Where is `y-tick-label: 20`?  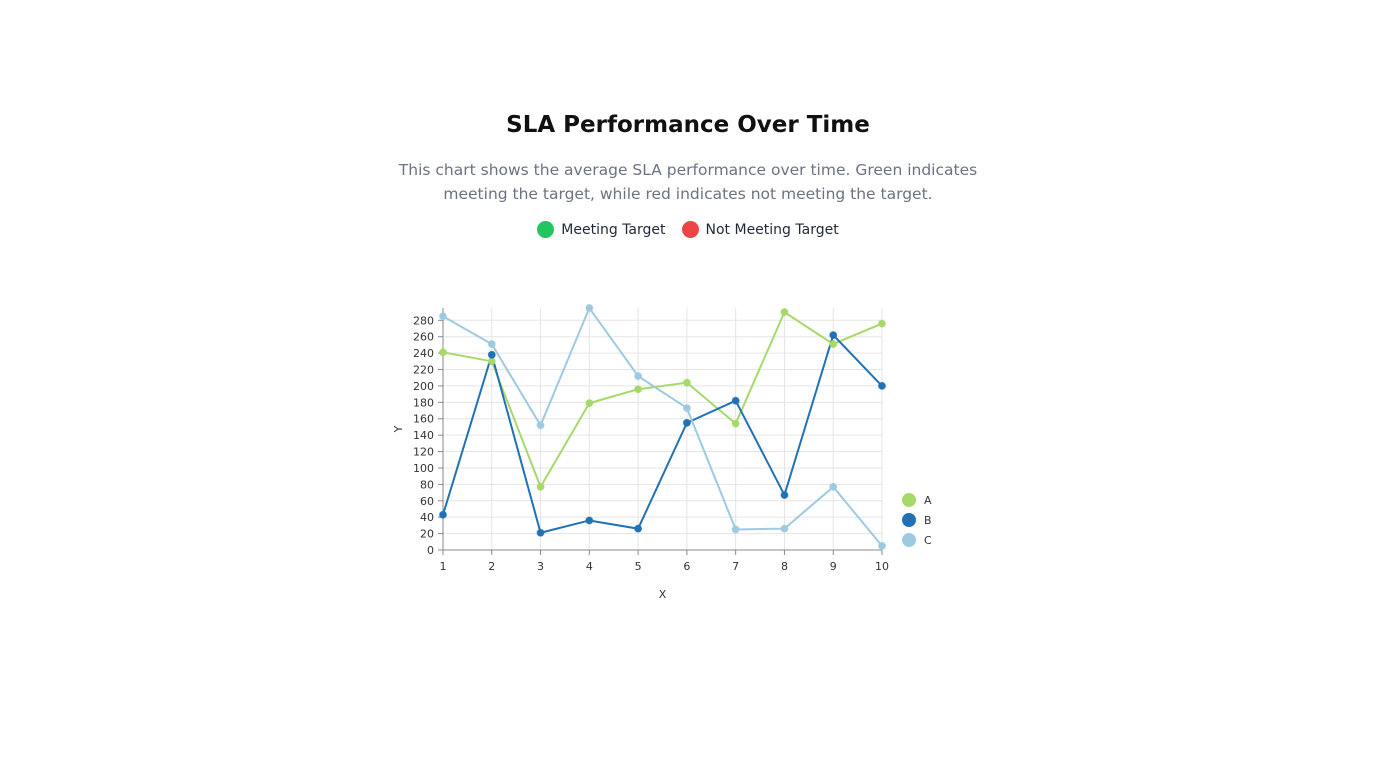 y-tick-label: 20 is located at coordinates (427, 534).